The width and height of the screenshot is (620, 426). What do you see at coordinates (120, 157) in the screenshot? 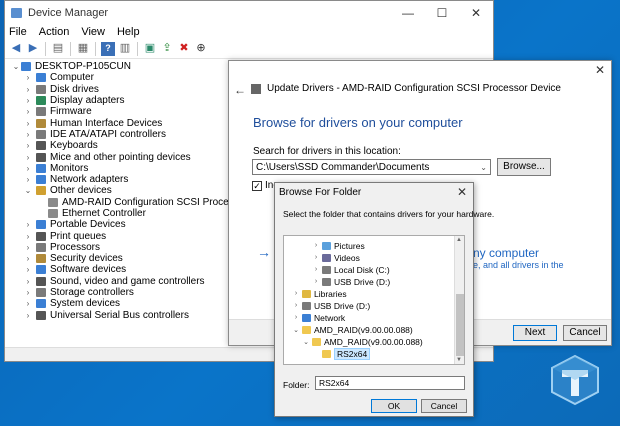
I see `tree-label: Mice and other pointing devices` at bounding box center [120, 157].